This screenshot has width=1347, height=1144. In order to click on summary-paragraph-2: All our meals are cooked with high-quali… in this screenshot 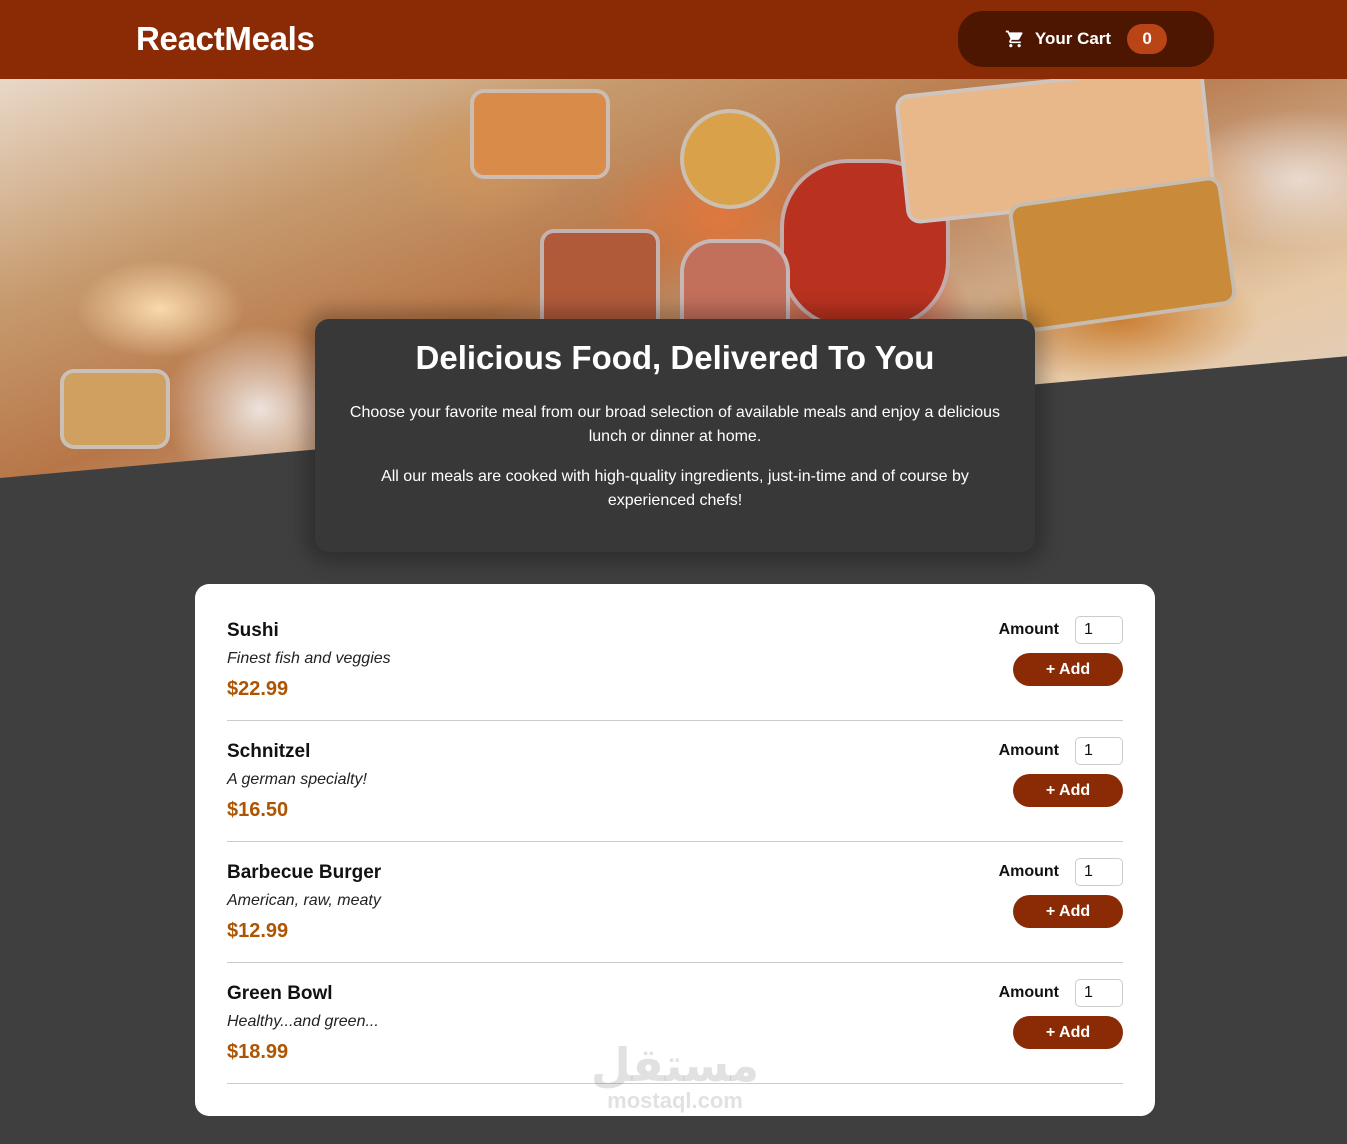, I will do `click(675, 488)`.